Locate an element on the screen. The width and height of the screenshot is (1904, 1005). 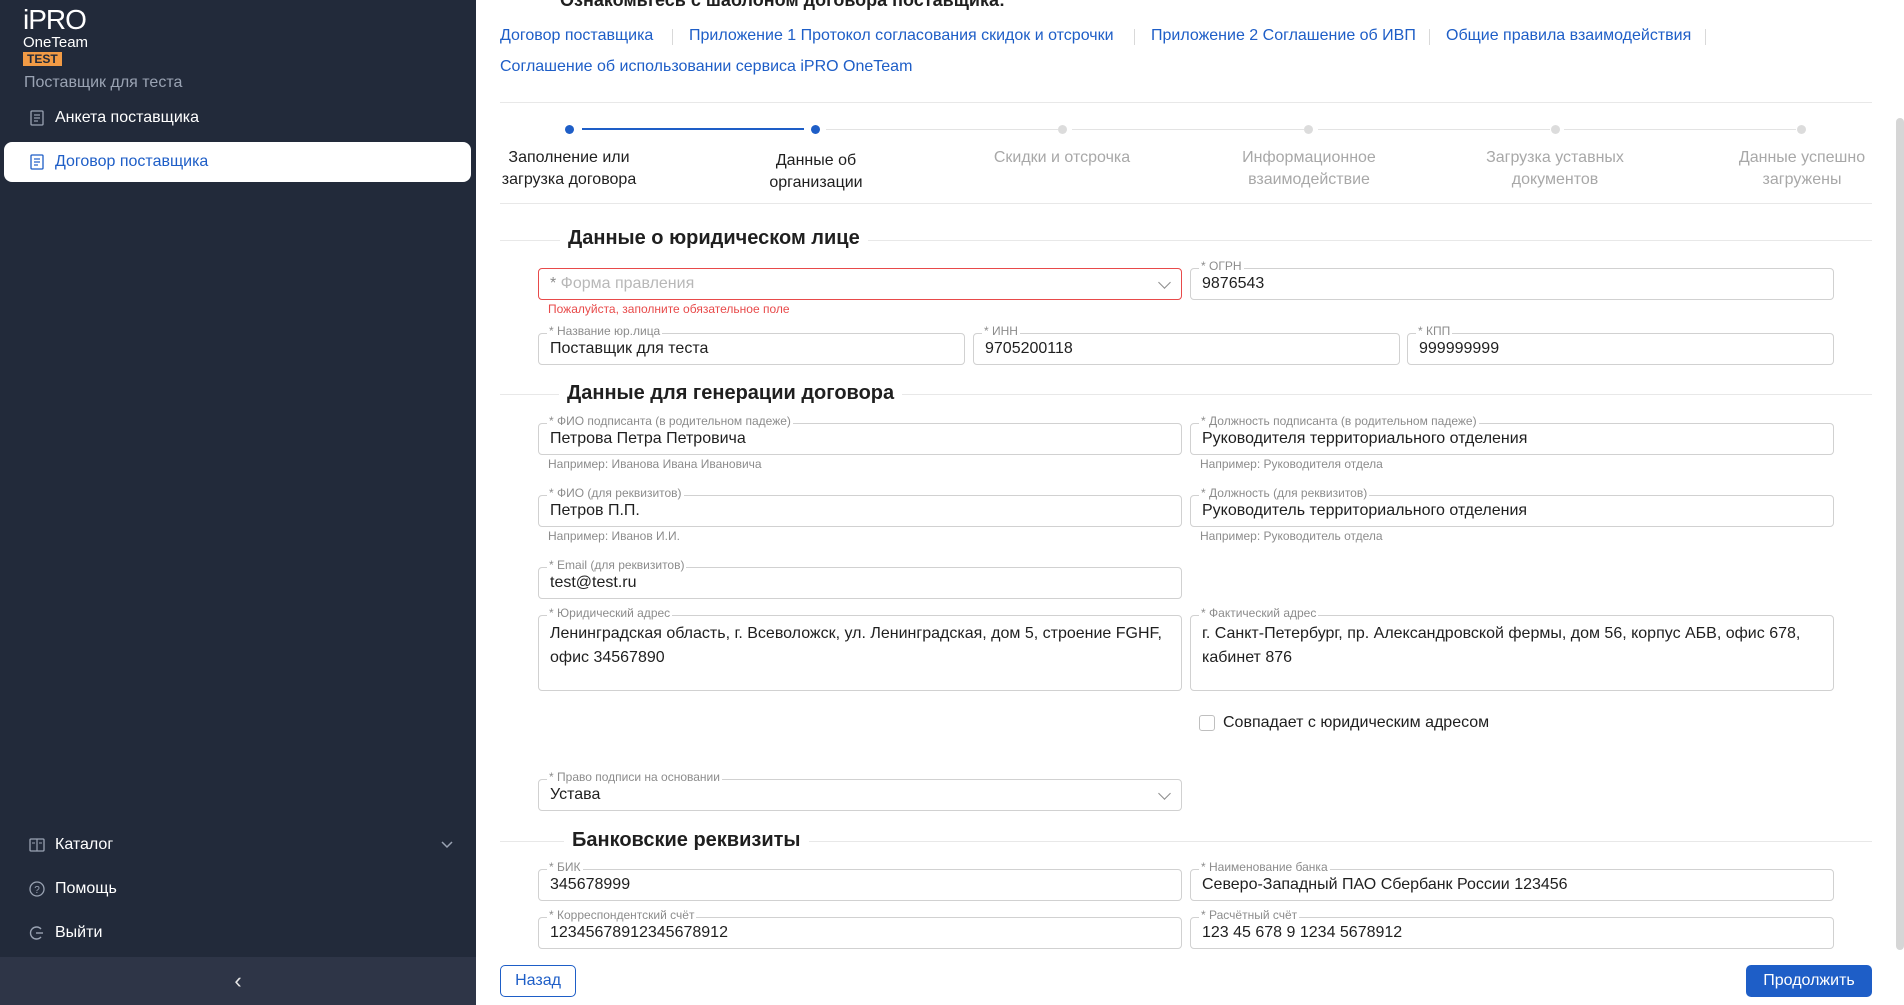
help-icon: ? is located at coordinates (37, 889).